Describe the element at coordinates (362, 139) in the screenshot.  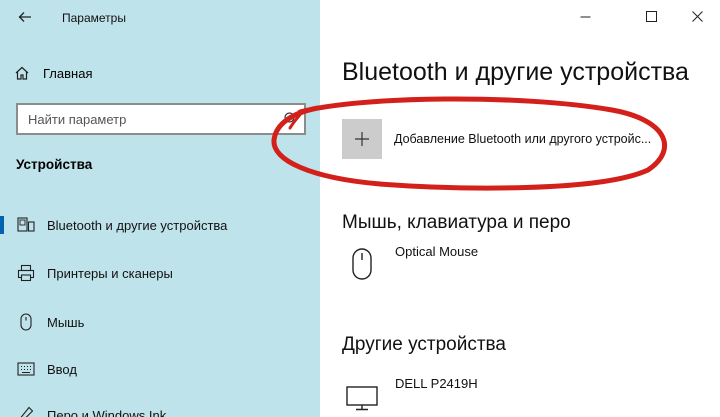
I see `plus-icon` at that location.